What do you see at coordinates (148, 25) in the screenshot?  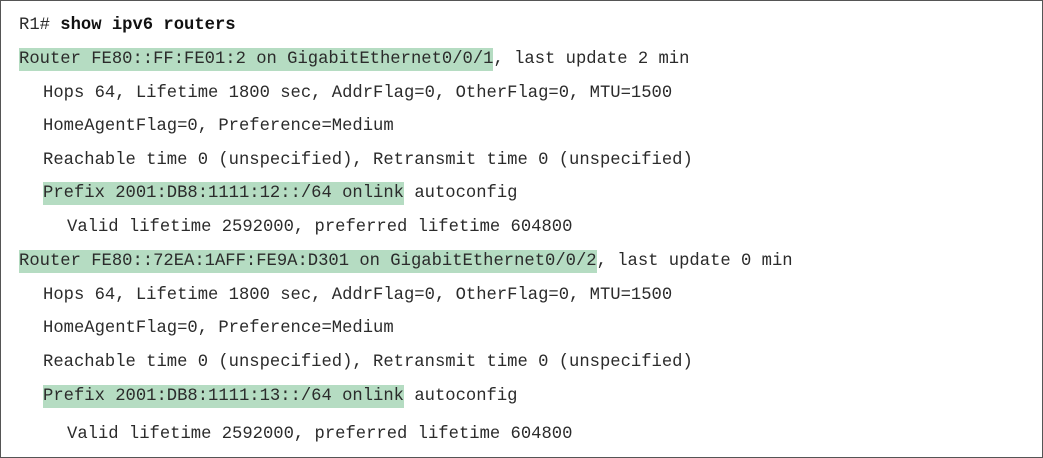 I see `cli-command: show ipv6 routers` at bounding box center [148, 25].